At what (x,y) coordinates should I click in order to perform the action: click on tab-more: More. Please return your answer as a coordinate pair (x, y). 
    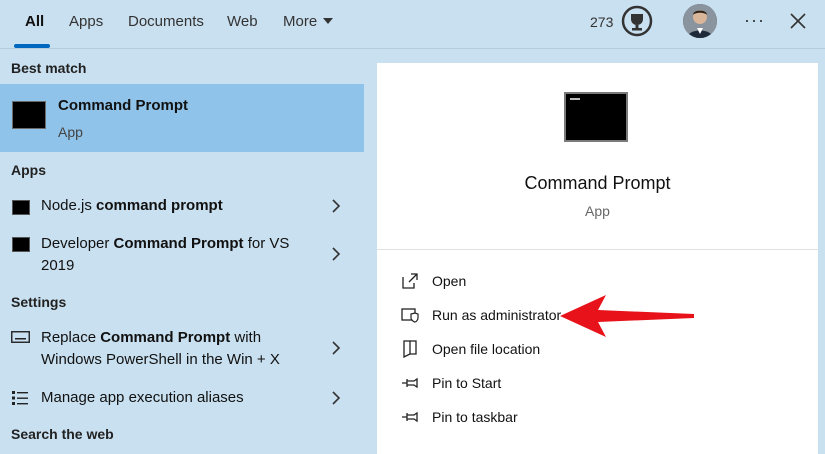
    Looking at the image, I should click on (308, 21).